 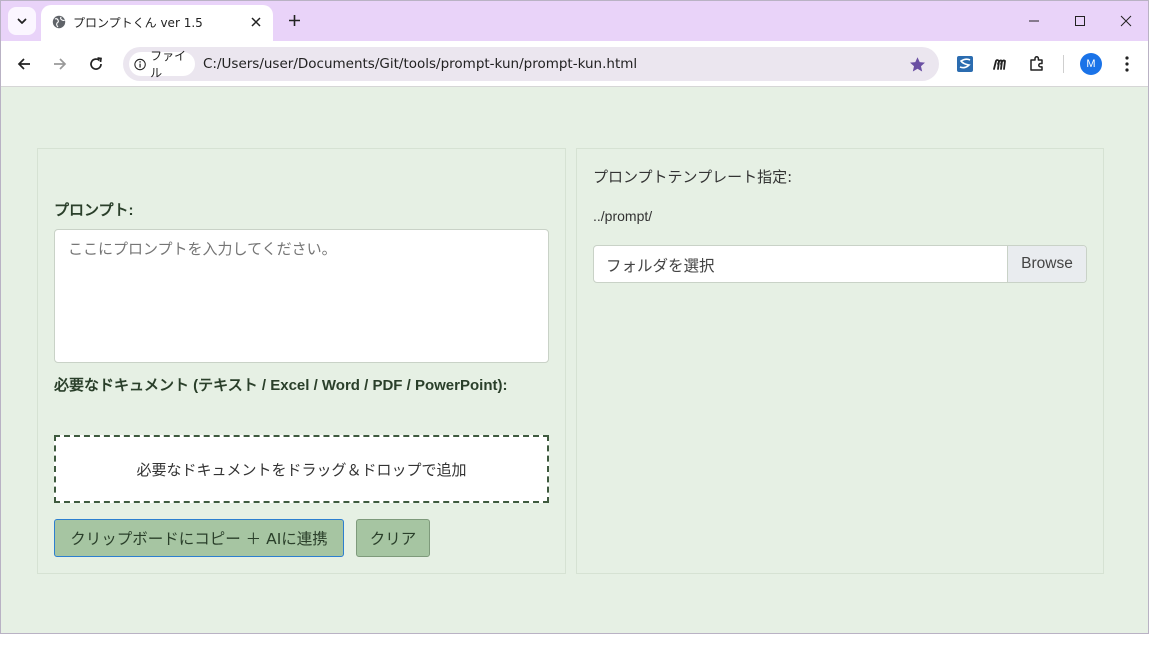 I want to click on tab-title: プロンプトくん ver 1.5, so click(x=138, y=23).